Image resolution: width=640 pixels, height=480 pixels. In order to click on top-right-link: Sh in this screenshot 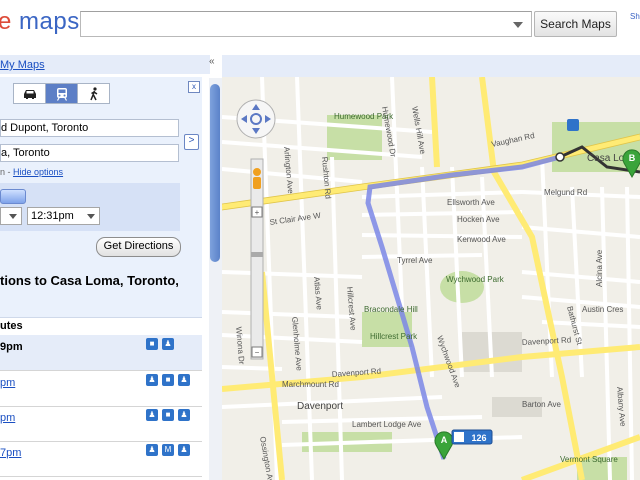, I will do `click(635, 16)`.